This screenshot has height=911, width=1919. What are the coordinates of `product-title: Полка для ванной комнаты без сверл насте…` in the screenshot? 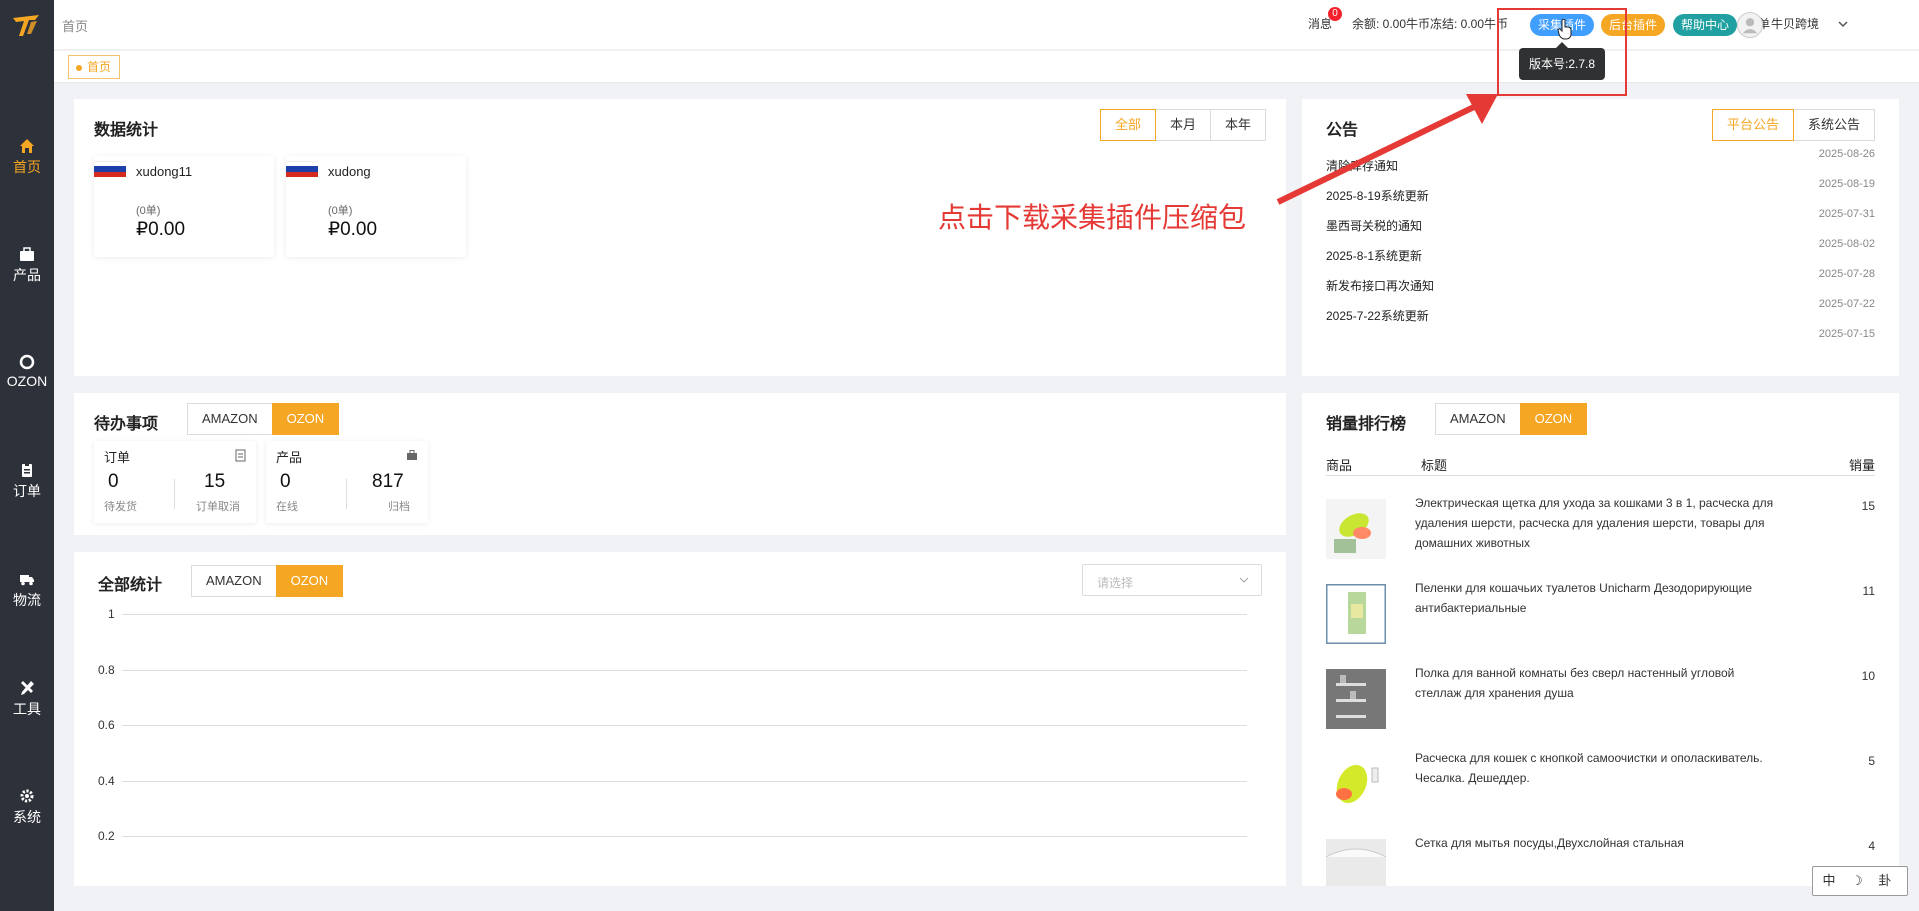 It's located at (1595, 683).